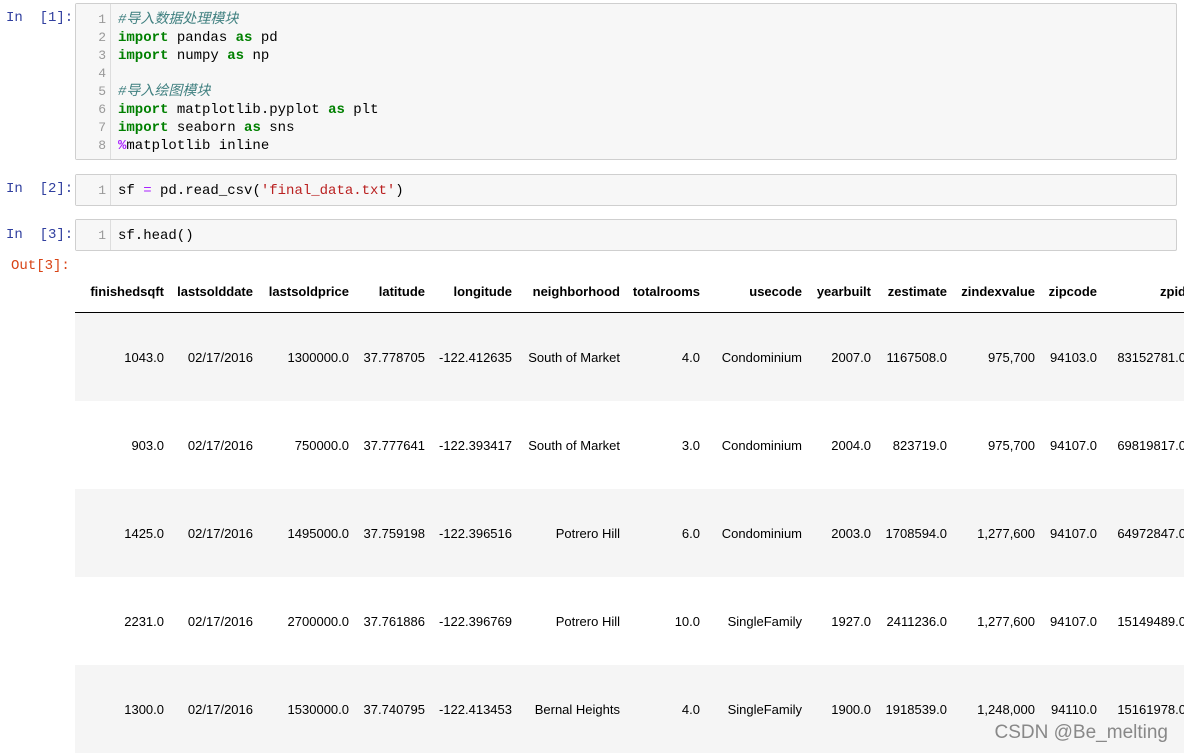 The width and height of the screenshot is (1184, 754). I want to click on table-cell: 94103.0, so click(1072, 356).